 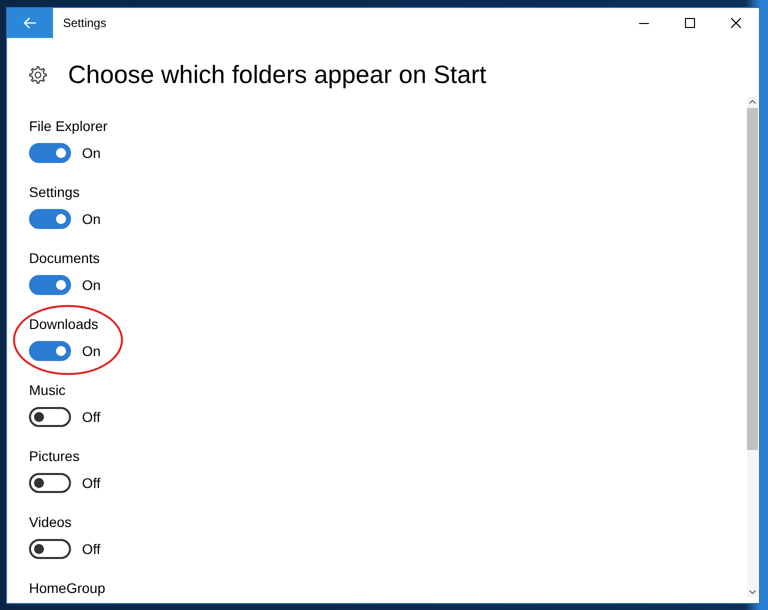 What do you see at coordinates (64, 258) in the screenshot?
I see `folder-label: Documents` at bounding box center [64, 258].